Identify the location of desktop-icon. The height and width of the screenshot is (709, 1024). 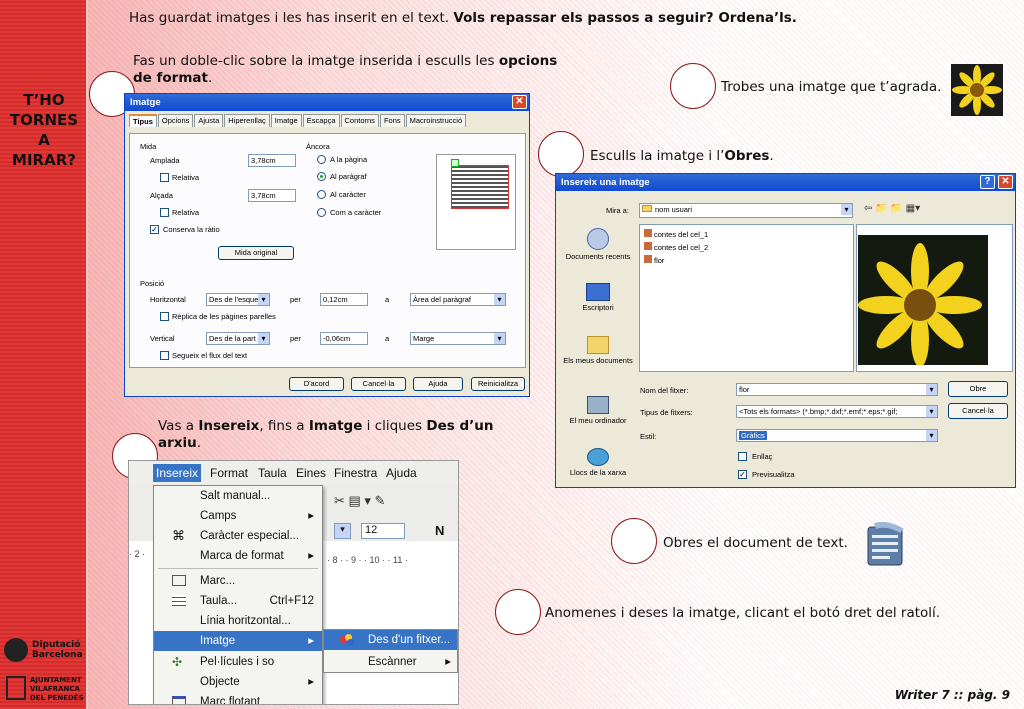
(598, 292).